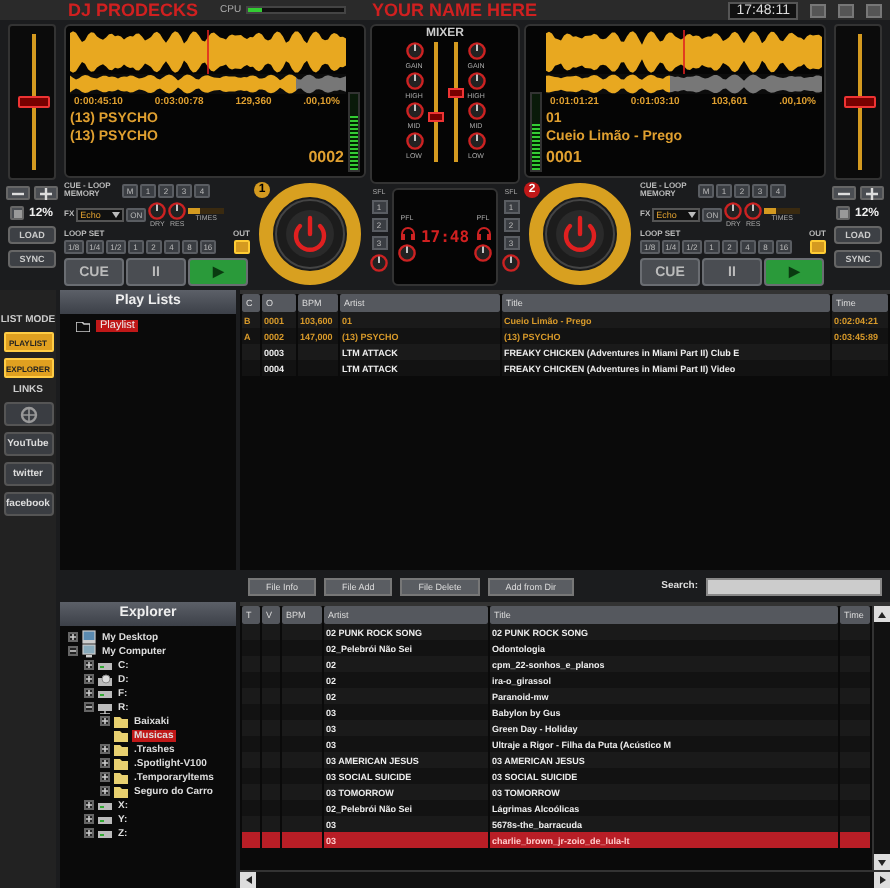 The width and height of the screenshot is (890, 888). Describe the element at coordinates (846, 10) in the screenshot. I see `maximize-button` at that location.